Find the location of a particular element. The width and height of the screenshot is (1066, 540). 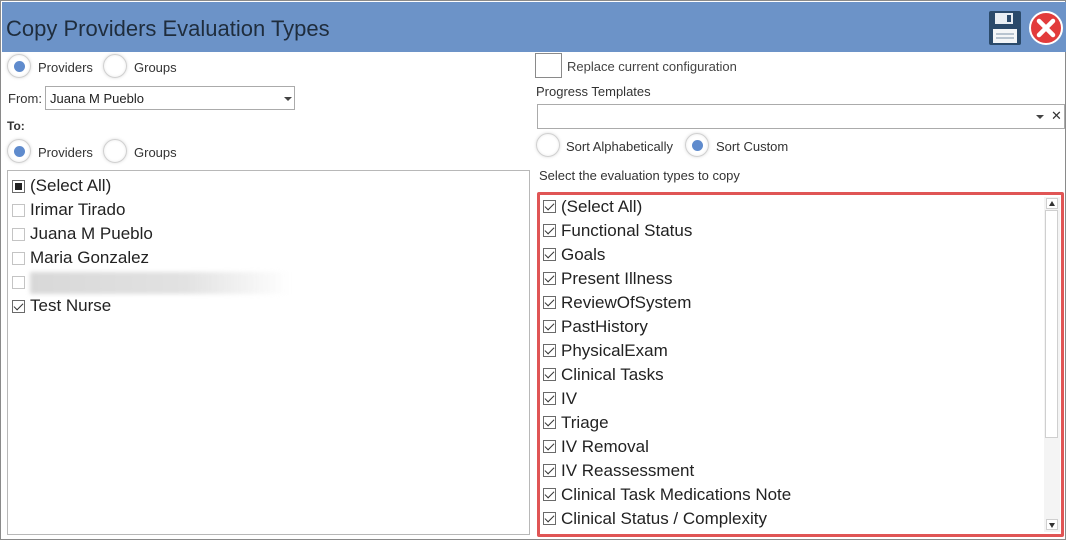

from-groups-label: Groups is located at coordinates (155, 67).